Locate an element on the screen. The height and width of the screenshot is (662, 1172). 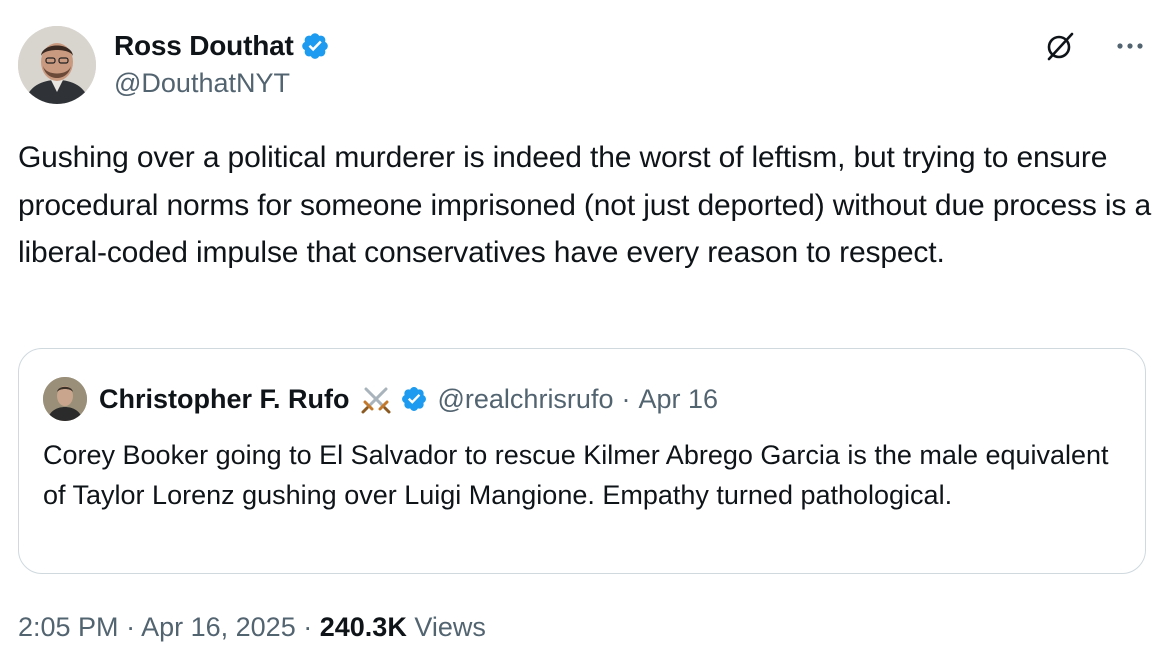
views-label: Views is located at coordinates (450, 627).